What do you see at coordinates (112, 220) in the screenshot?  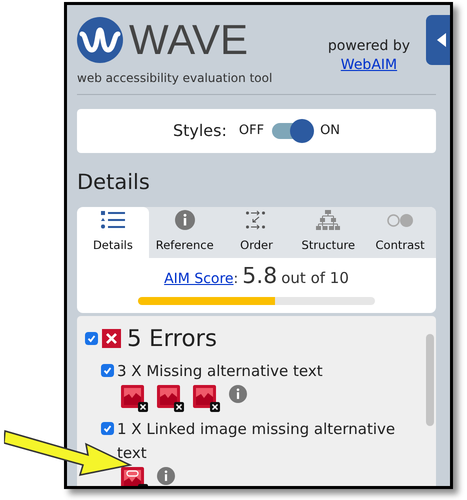 I see `list-icon` at bounding box center [112, 220].